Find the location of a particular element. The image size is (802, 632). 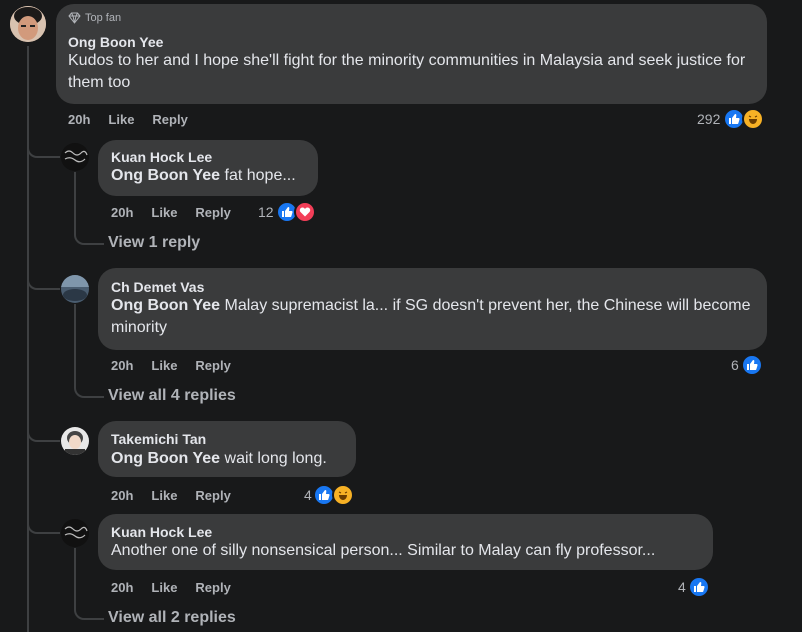

reply-author: Ch Demet Vas is located at coordinates (157, 287).